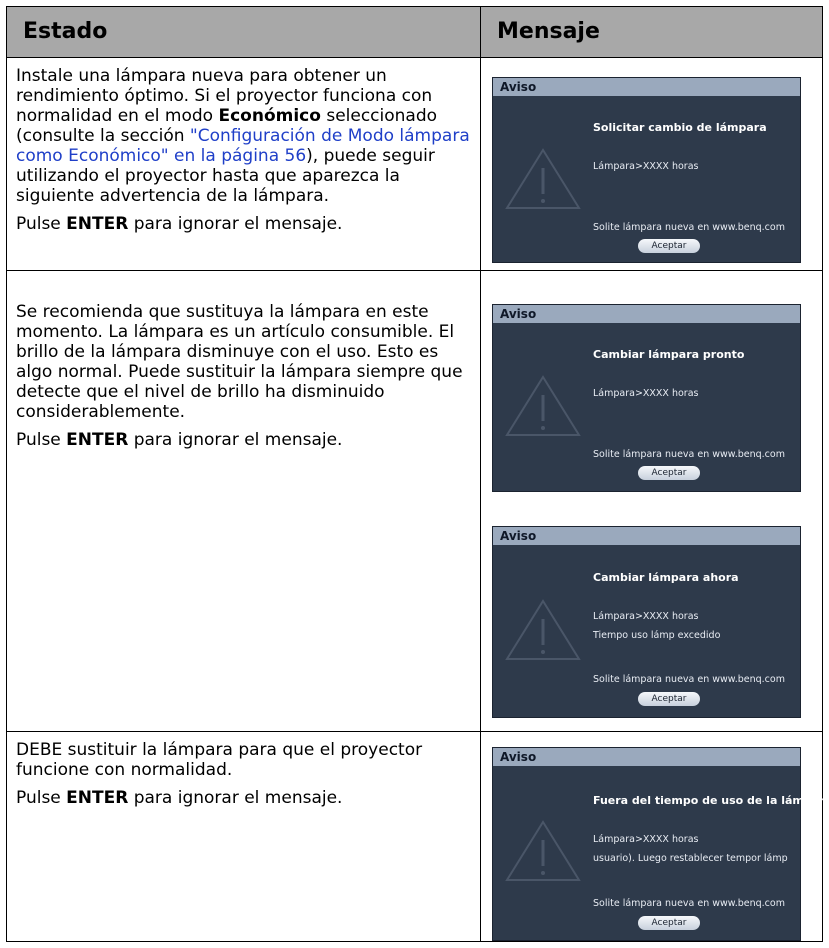 Image resolution: width=829 pixels, height=948 pixels. What do you see at coordinates (548, 31) in the screenshot?
I see `header-mensaje: Mensaje` at bounding box center [548, 31].